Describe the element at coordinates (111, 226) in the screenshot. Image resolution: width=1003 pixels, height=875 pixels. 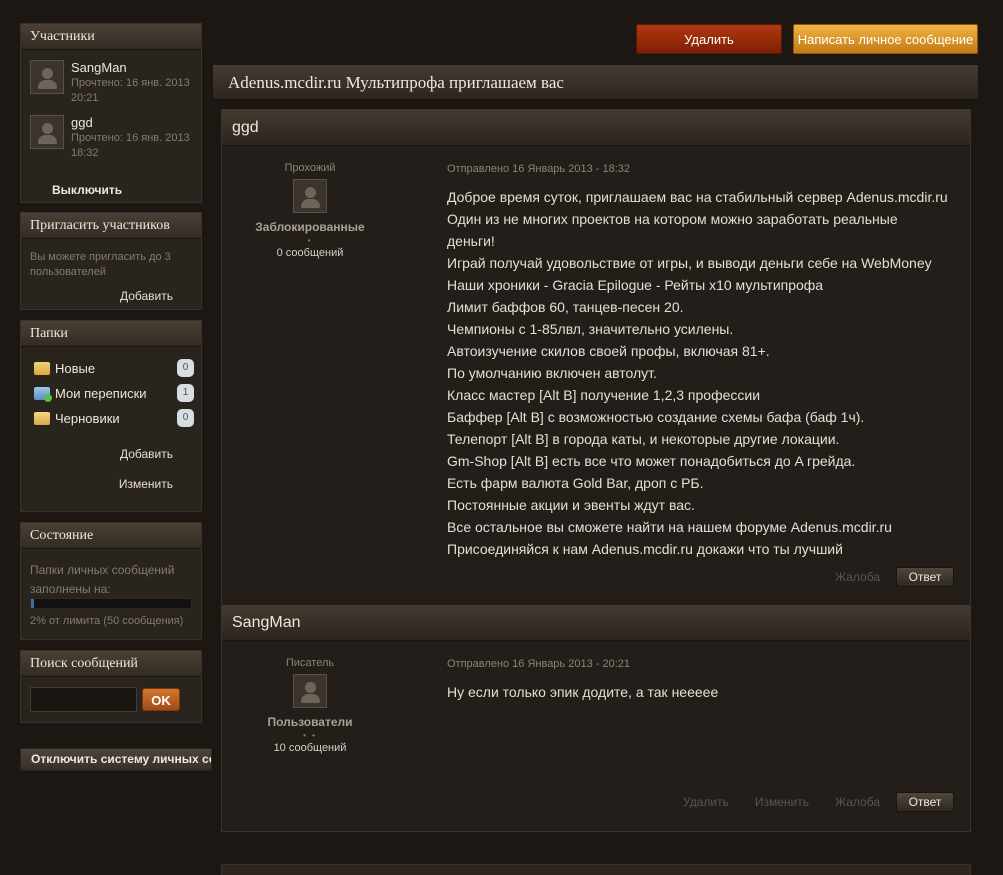
I see `invite-title: Пригласить участников` at that location.